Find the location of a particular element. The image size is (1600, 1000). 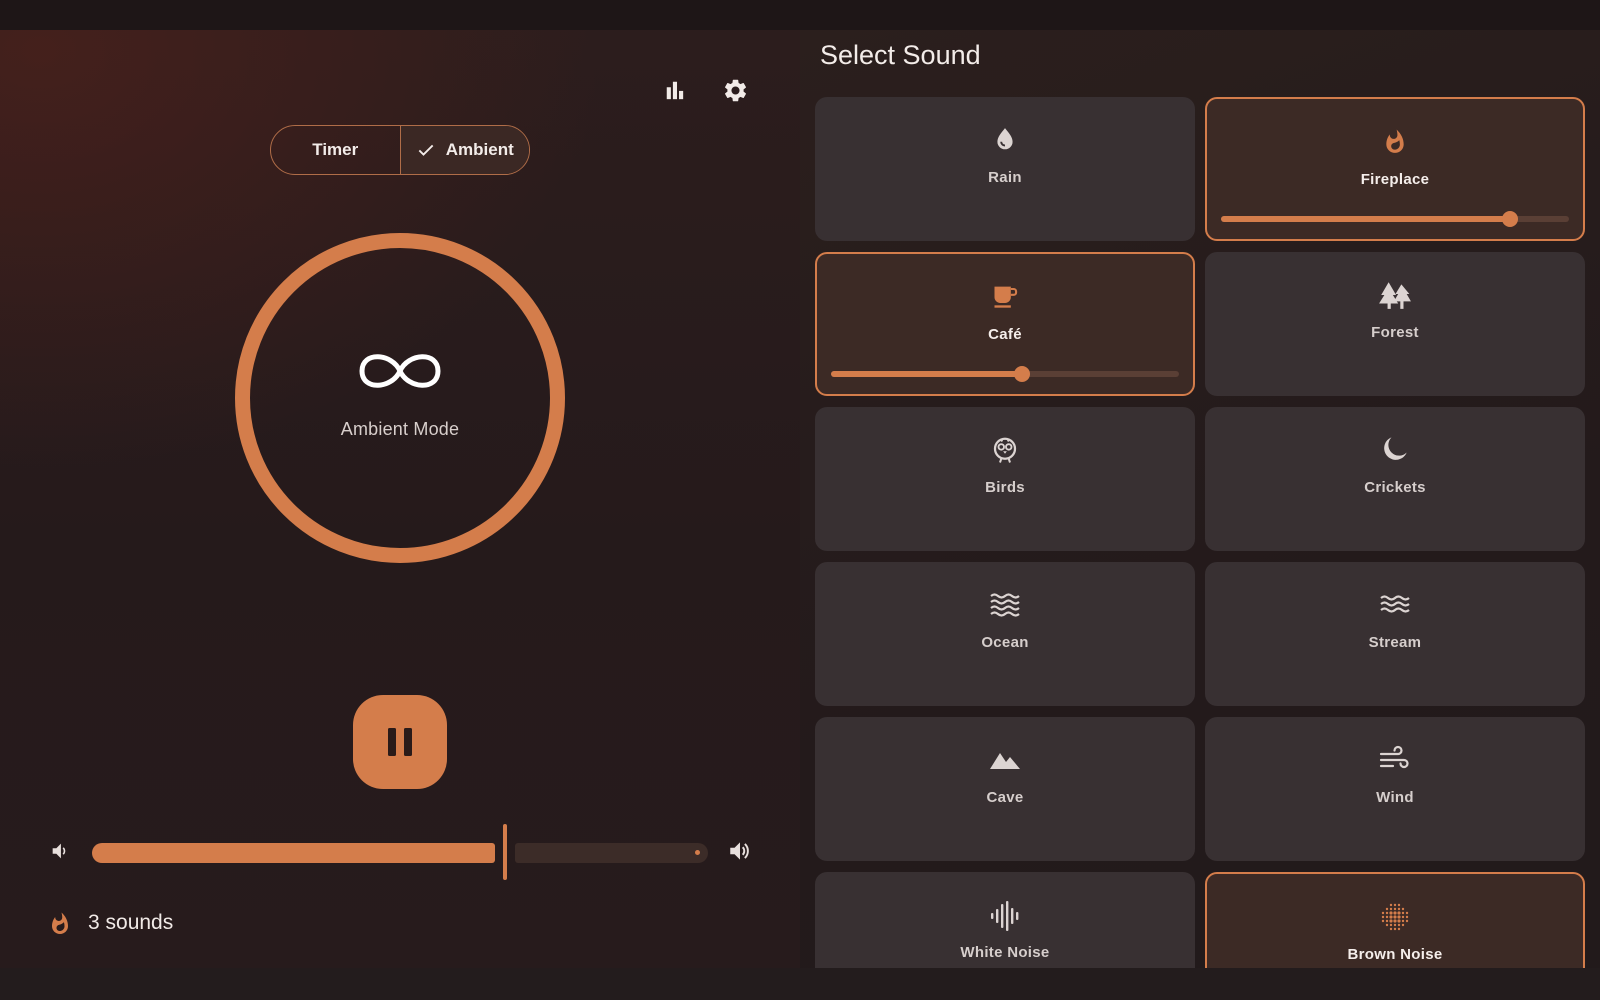

sound-label: Birds is located at coordinates (1005, 487).